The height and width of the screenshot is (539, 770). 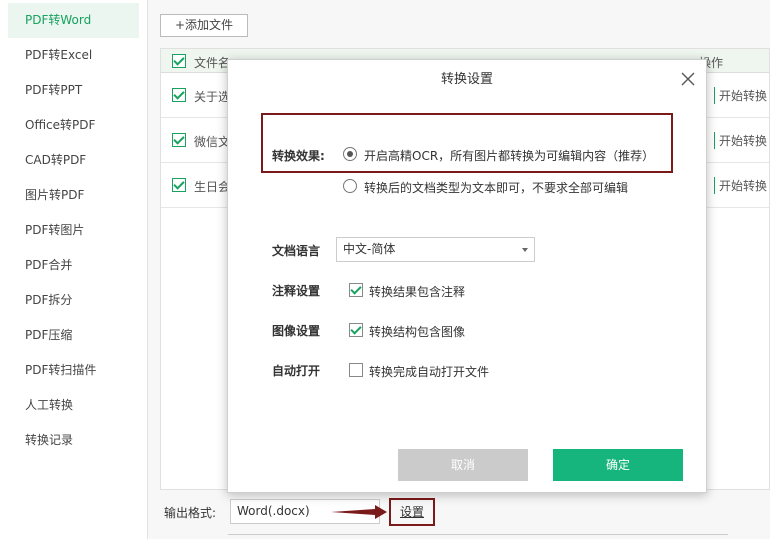 What do you see at coordinates (412, 512) in the screenshot?
I see `settings-link: 设置` at bounding box center [412, 512].